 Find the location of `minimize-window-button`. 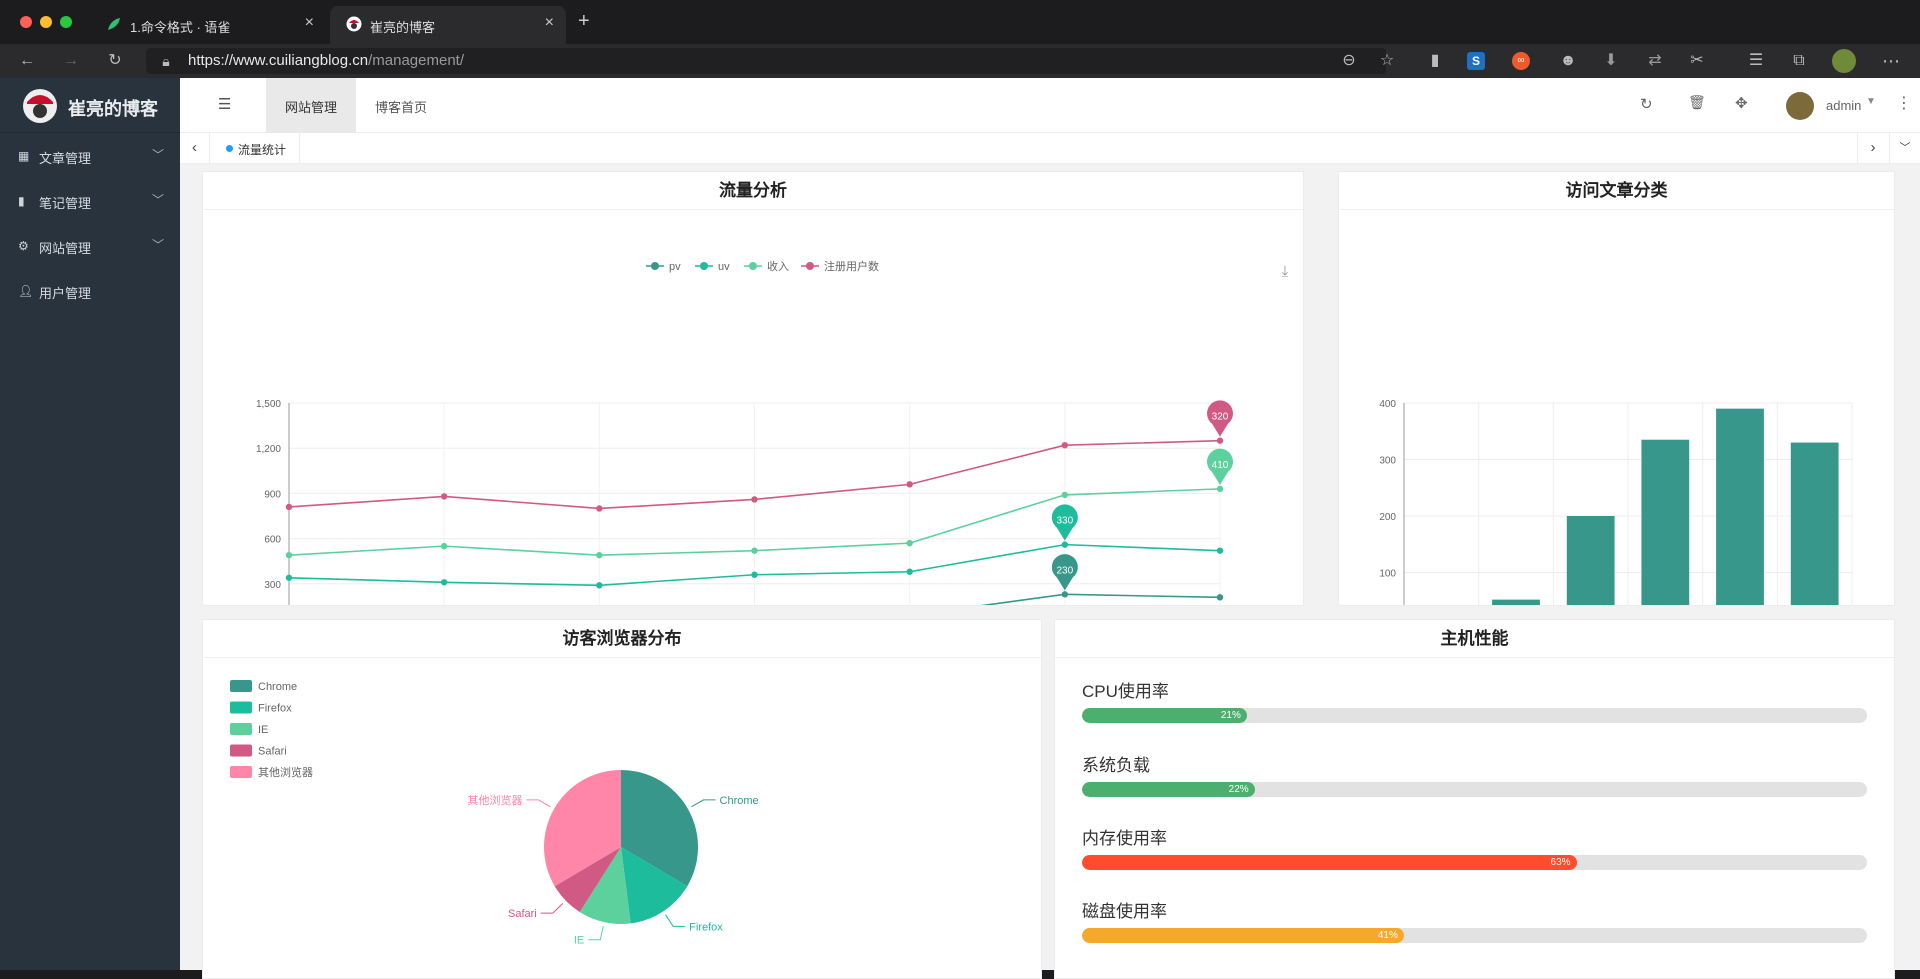

minimize-window-button is located at coordinates (46, 22).